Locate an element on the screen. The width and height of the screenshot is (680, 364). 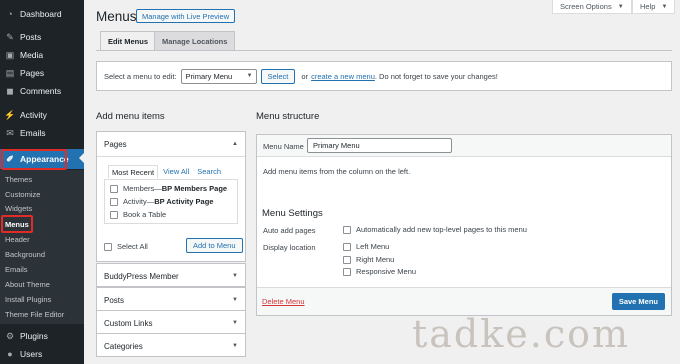
highlight-menus is located at coordinates (17, 224).